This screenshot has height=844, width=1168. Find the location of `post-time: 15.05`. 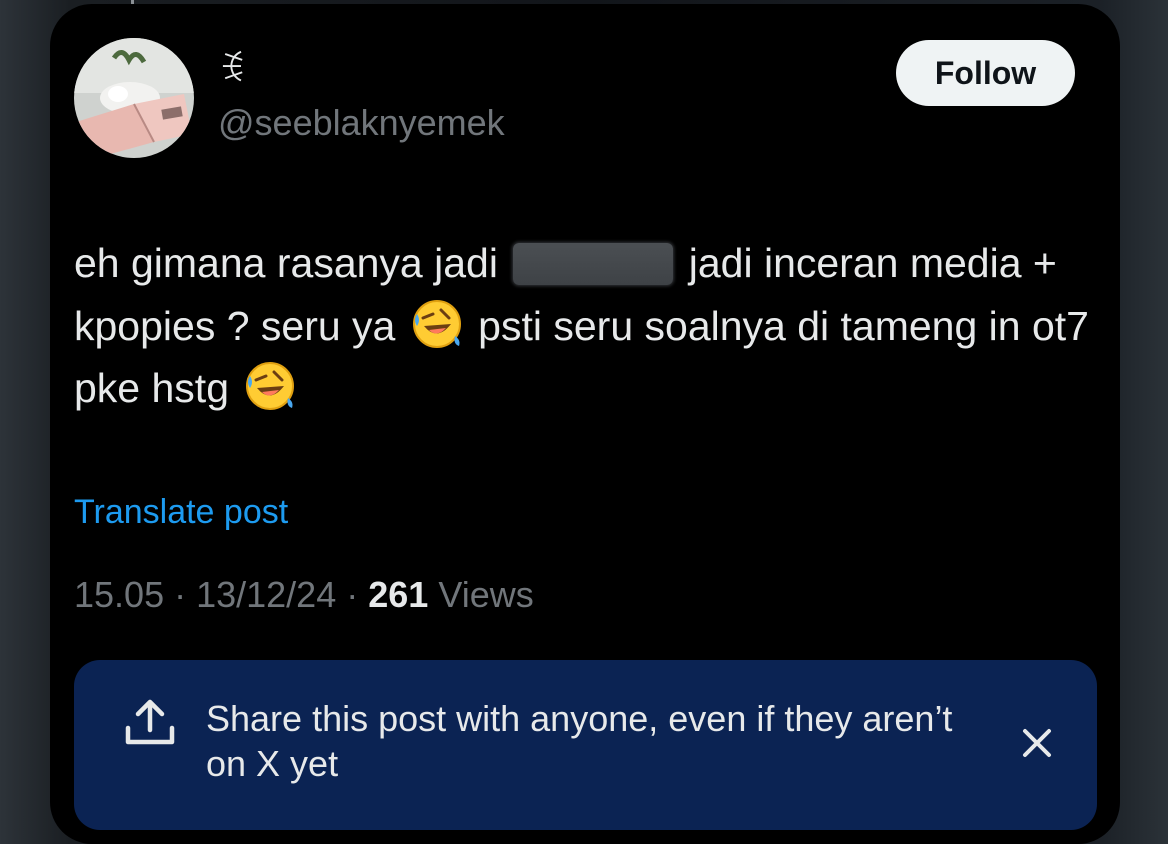

post-time: 15.05 is located at coordinates (119, 594).